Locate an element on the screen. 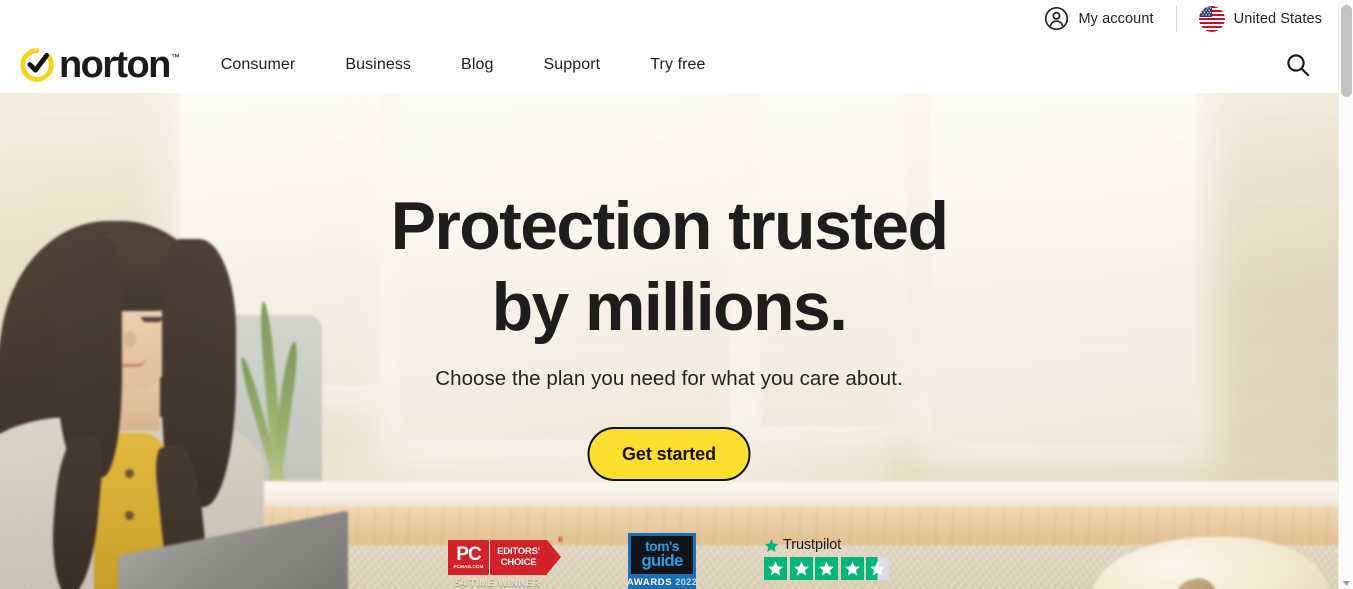 This screenshot has height=589, width=1353. pcmag-logo: PC PCMAG.COM is located at coordinates (468, 557).